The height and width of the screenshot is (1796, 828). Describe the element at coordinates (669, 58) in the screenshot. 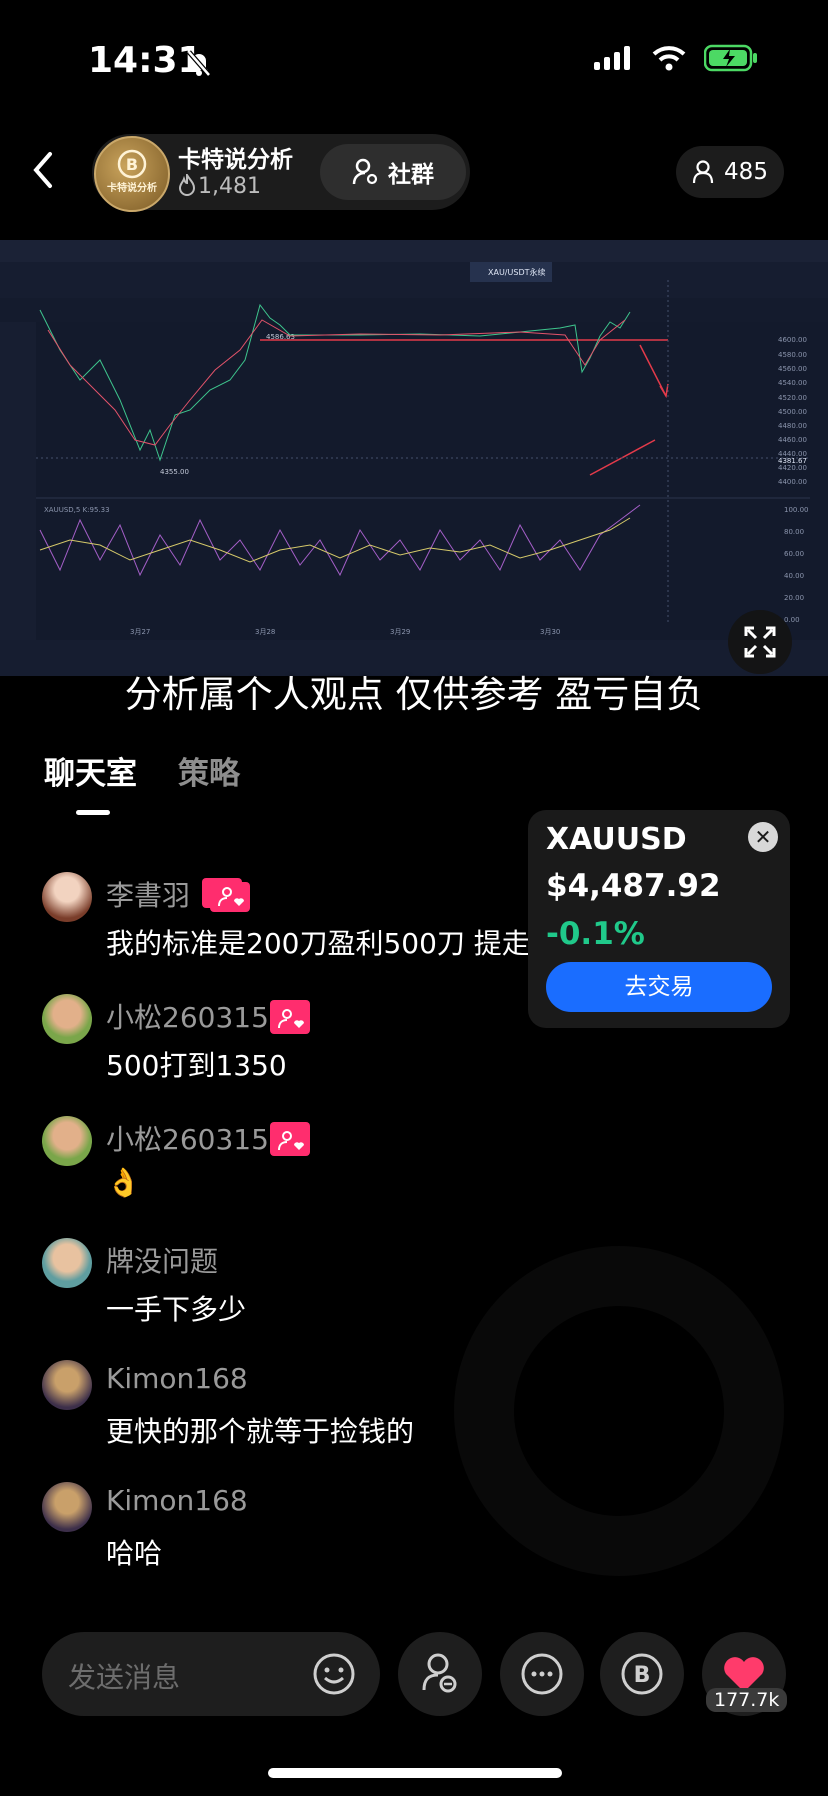

I see `wifi-icon` at that location.